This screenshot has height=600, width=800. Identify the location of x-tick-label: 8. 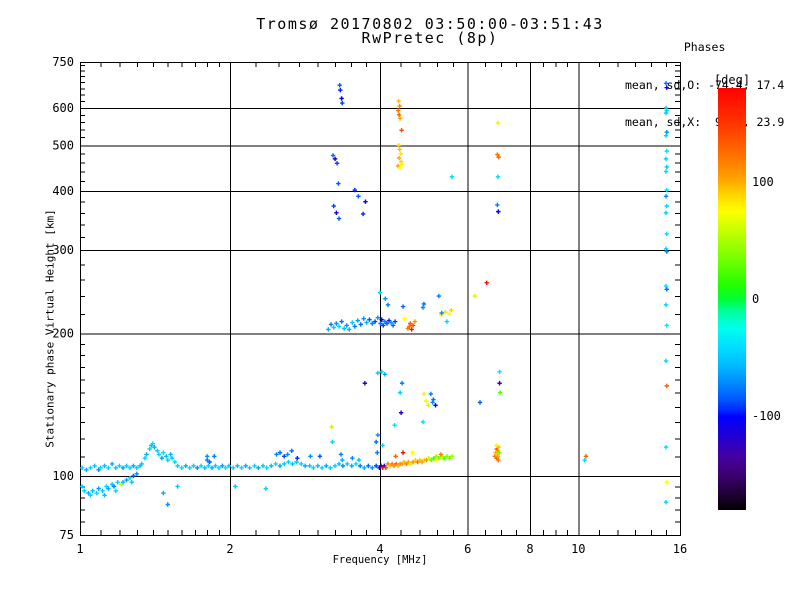
(529, 549).